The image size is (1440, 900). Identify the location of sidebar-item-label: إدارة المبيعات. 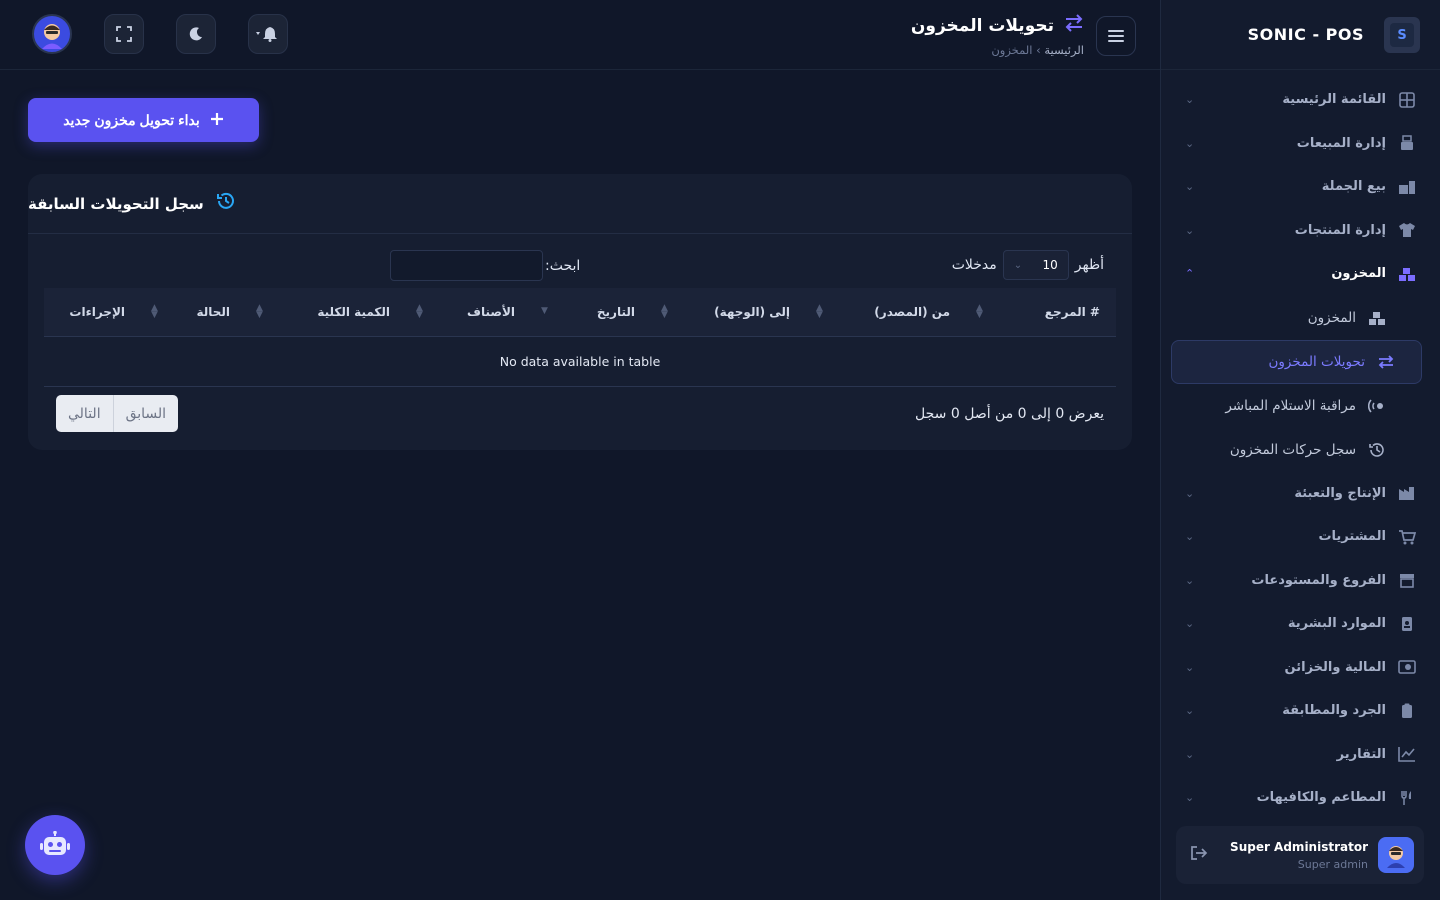
(1341, 143).